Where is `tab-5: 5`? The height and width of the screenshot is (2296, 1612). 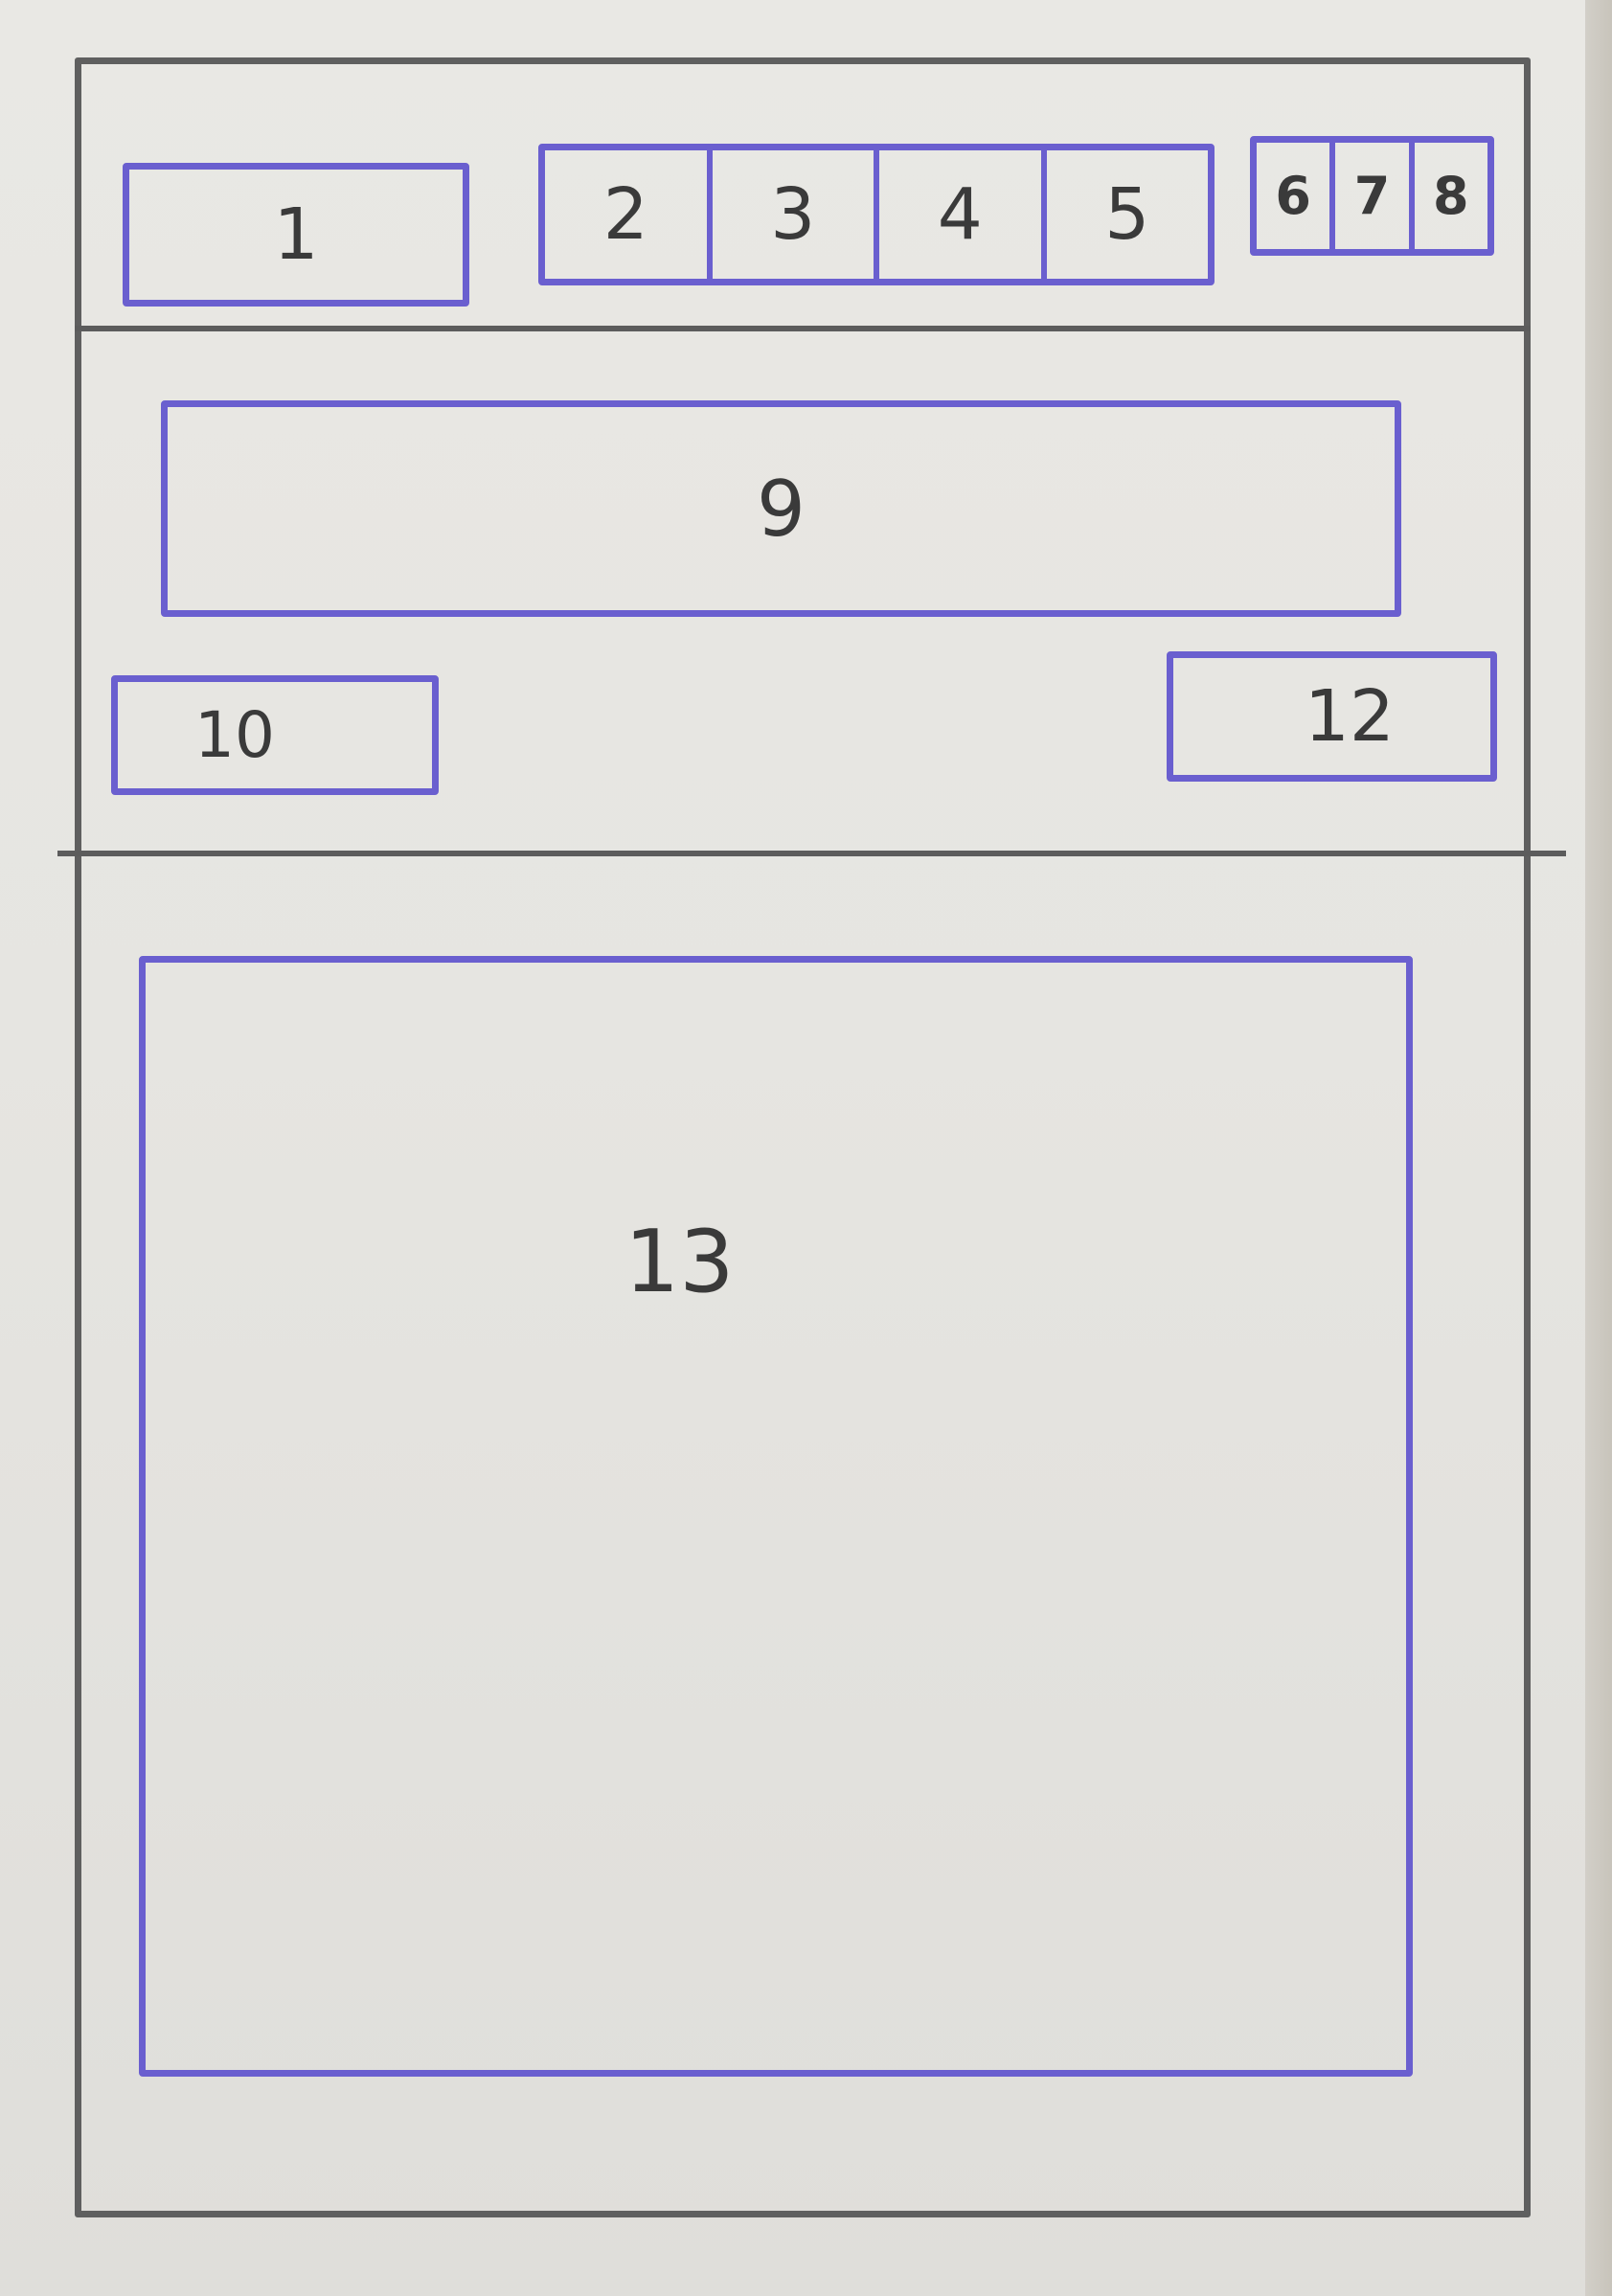 tab-5: 5 is located at coordinates (1128, 215).